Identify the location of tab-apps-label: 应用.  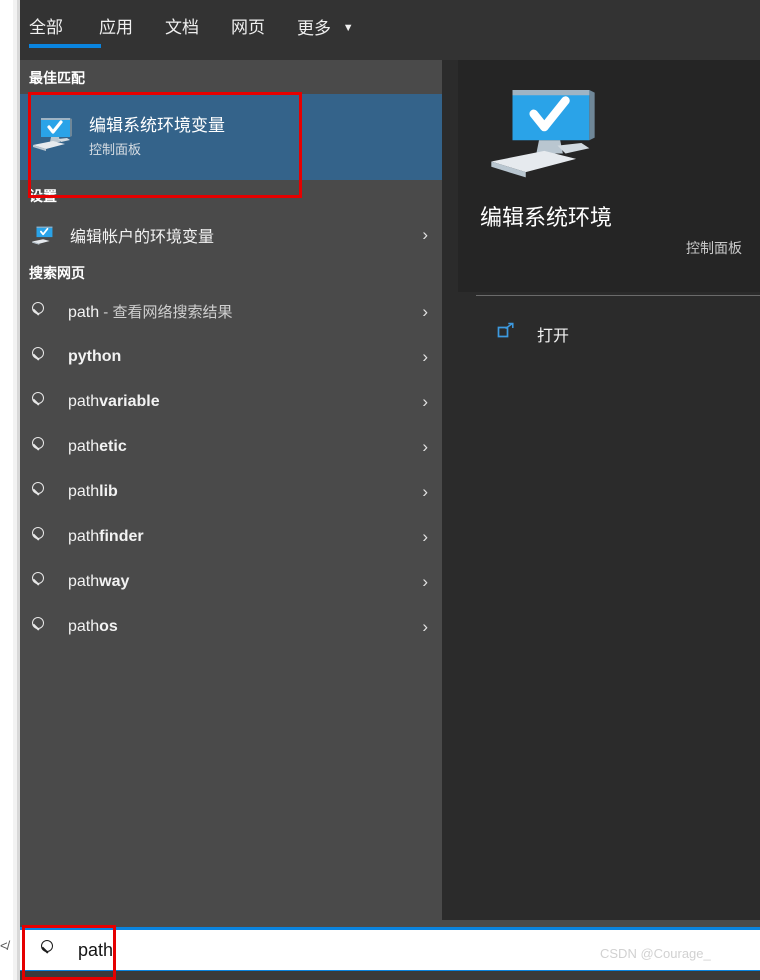
(116, 27).